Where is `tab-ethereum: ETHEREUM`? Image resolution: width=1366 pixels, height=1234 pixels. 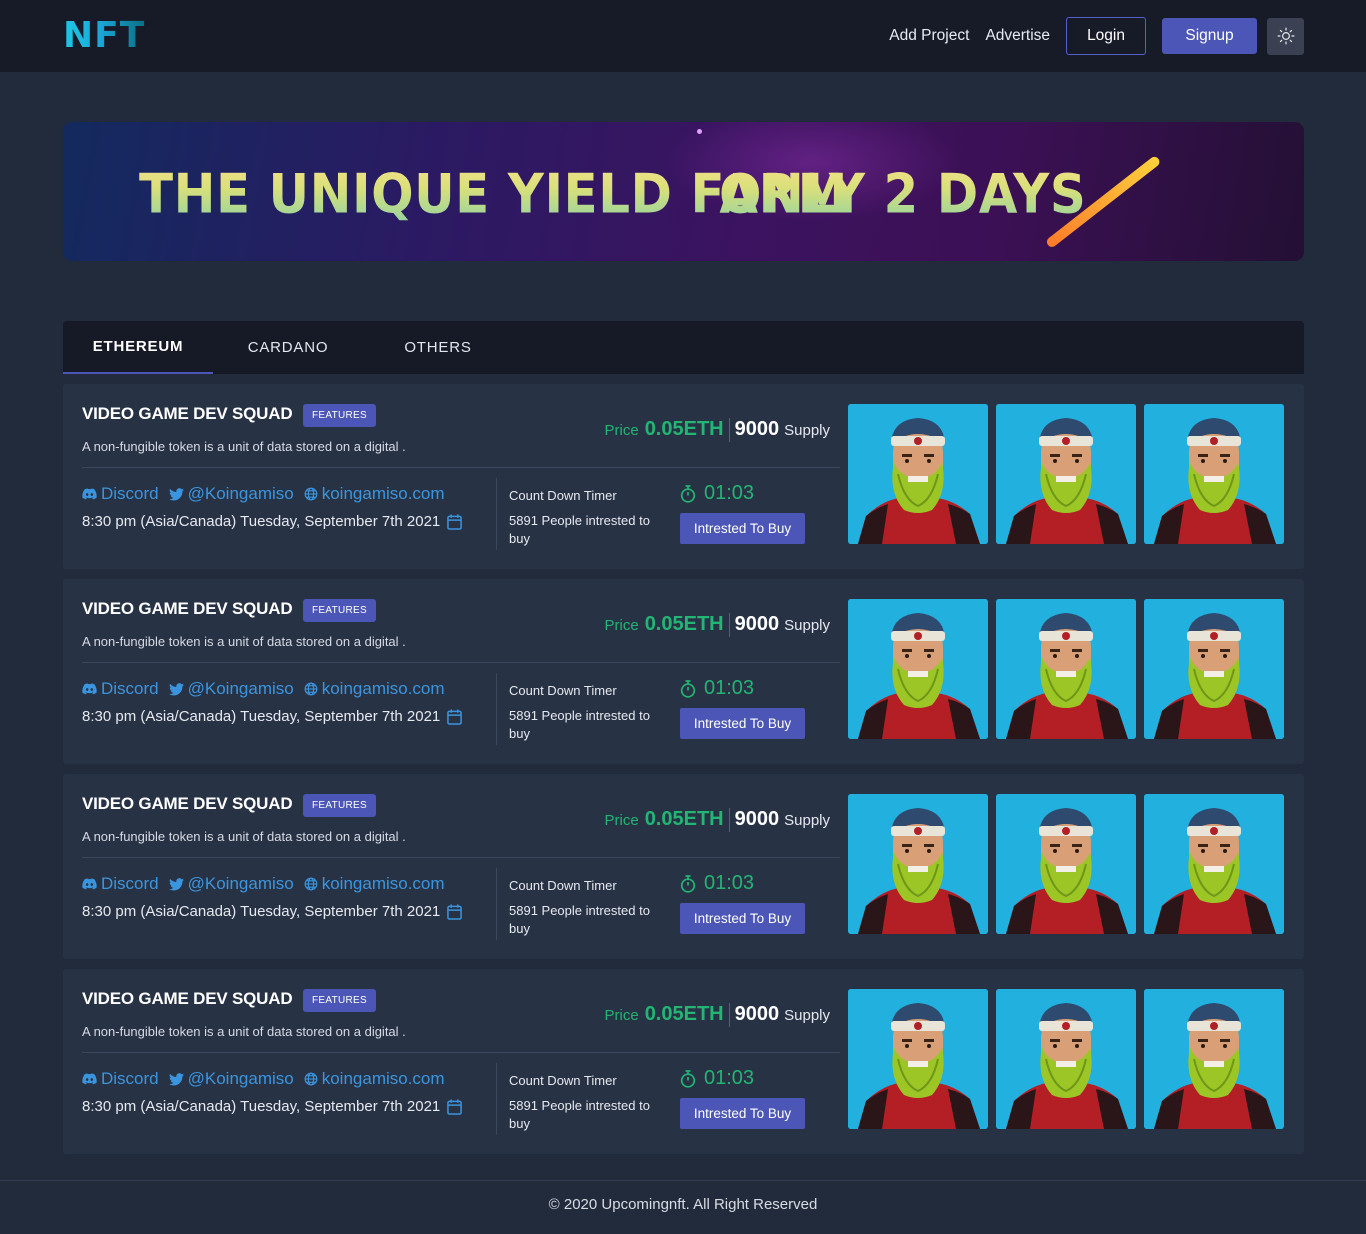 tab-ethereum: ETHEREUM is located at coordinates (138, 347).